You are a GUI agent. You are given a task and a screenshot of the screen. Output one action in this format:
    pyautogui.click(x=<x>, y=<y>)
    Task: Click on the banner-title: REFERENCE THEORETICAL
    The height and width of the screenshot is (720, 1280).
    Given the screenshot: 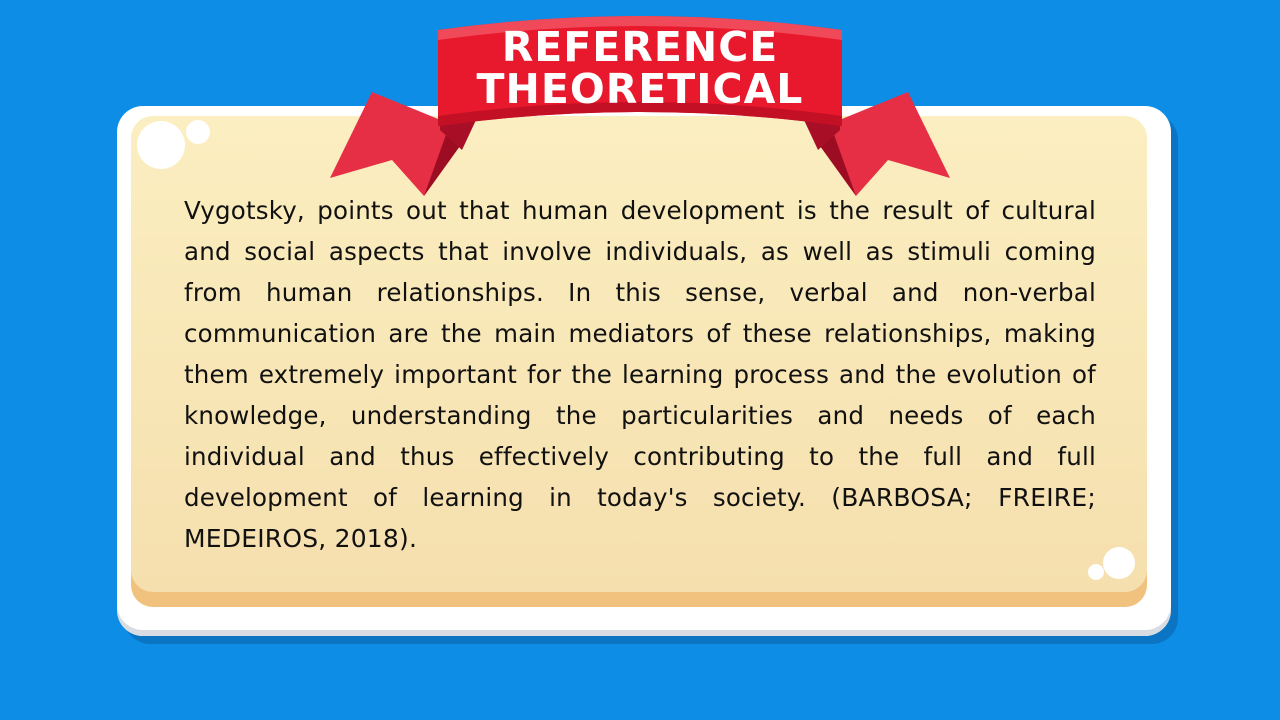 What is the action you would take?
    pyautogui.click(x=640, y=68)
    